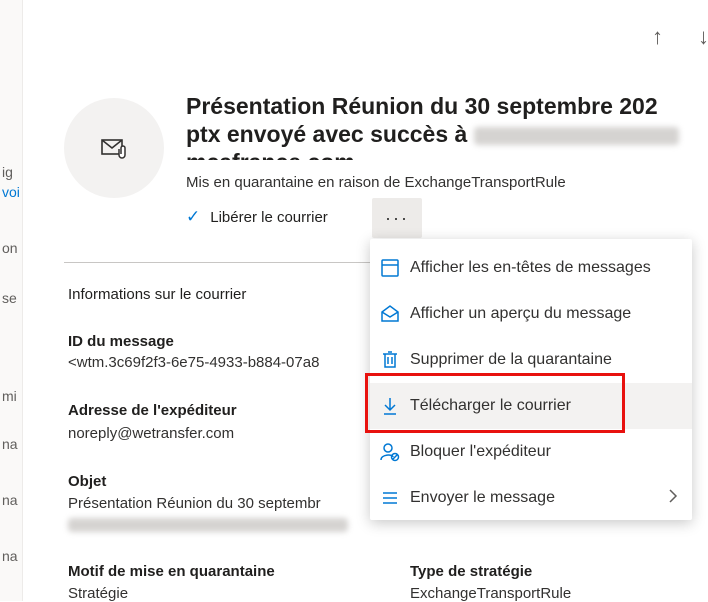 This screenshot has height=602, width=708. What do you see at coordinates (151, 433) in the screenshot?
I see `sender-value: noreply@wetransfer.com` at bounding box center [151, 433].